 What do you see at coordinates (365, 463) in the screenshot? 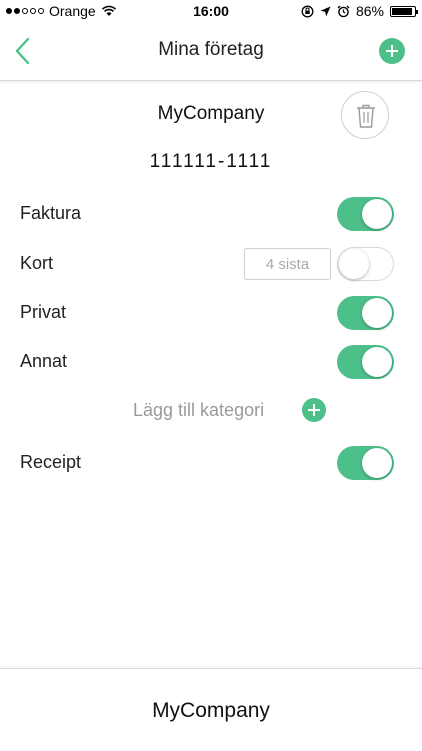
I see `receipt-toggle` at bounding box center [365, 463].